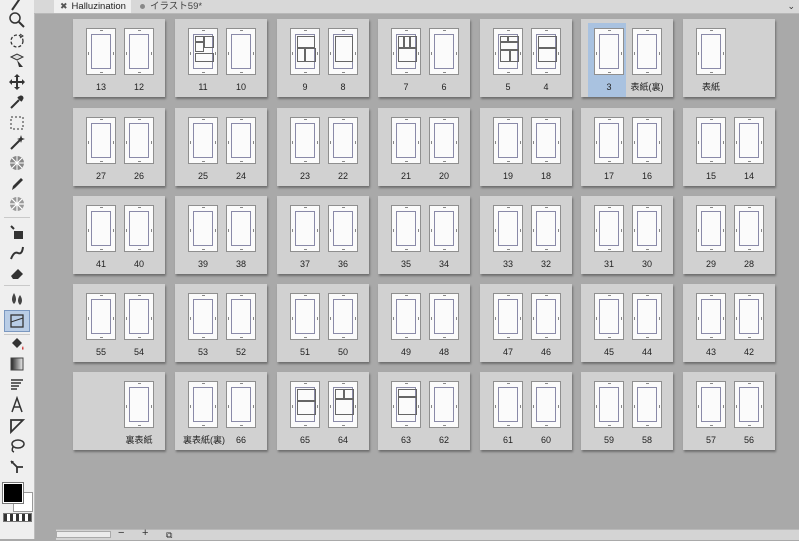 The width and height of the screenshot is (799, 541). Describe the element at coordinates (424, 235) in the screenshot. I see `page-spread: 35 34` at that location.